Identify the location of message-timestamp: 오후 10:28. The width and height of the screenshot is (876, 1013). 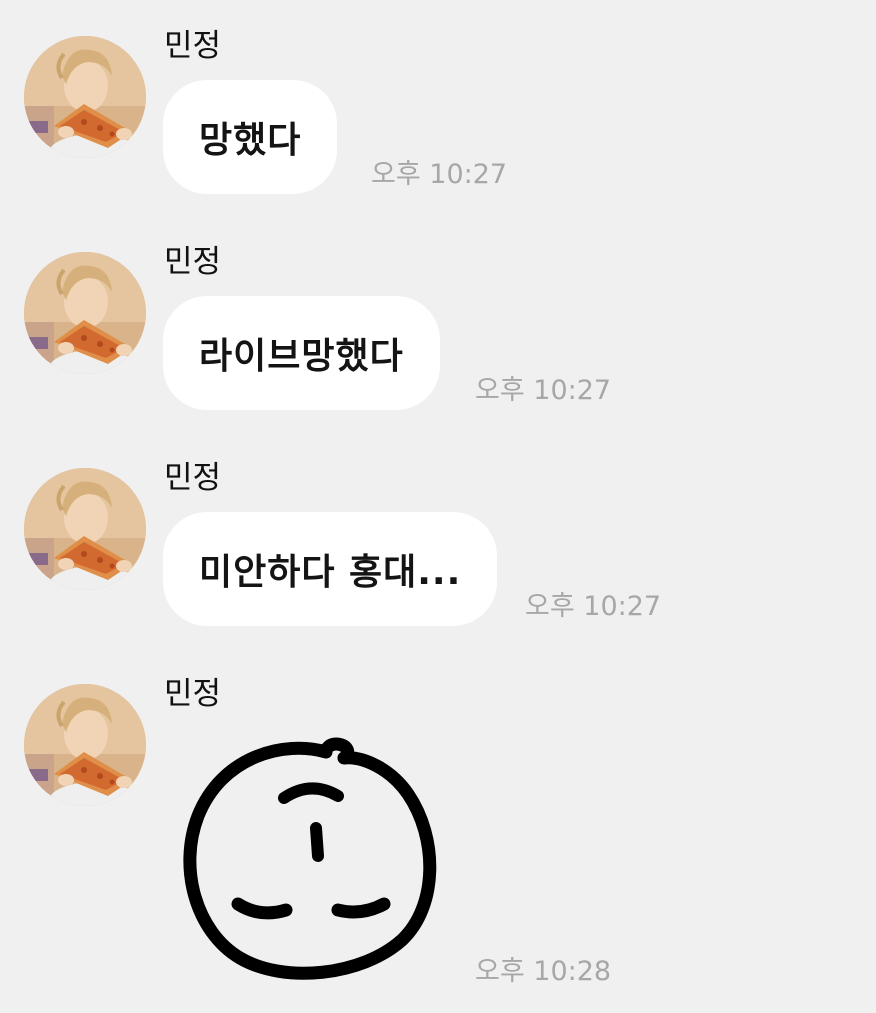
(543, 971).